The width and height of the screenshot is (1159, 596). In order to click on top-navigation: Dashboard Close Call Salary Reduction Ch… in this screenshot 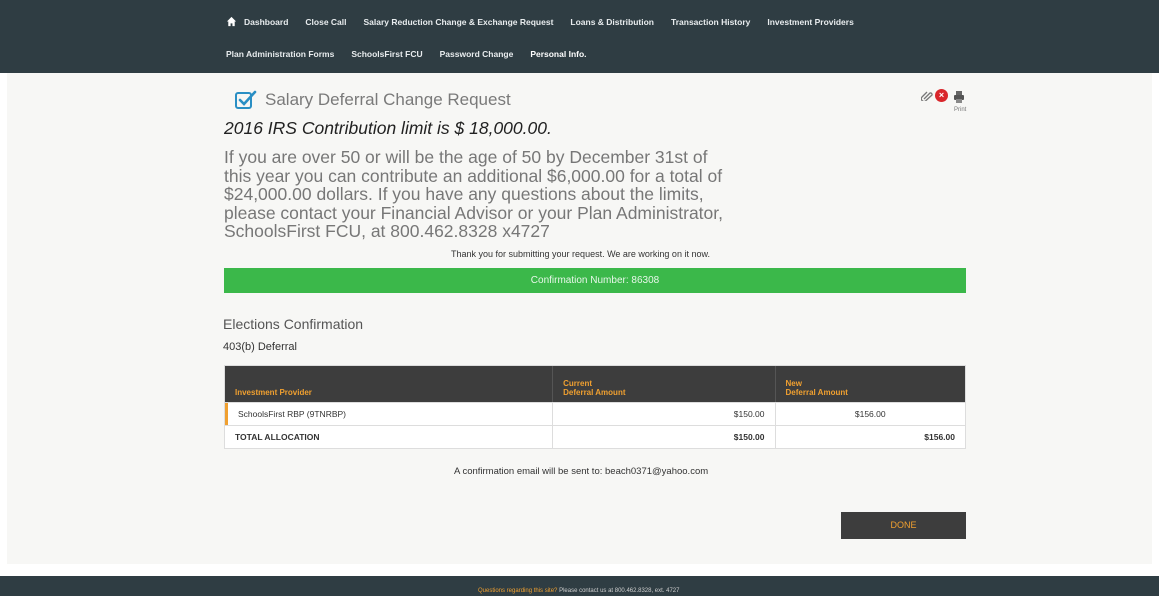, I will do `click(579, 36)`.